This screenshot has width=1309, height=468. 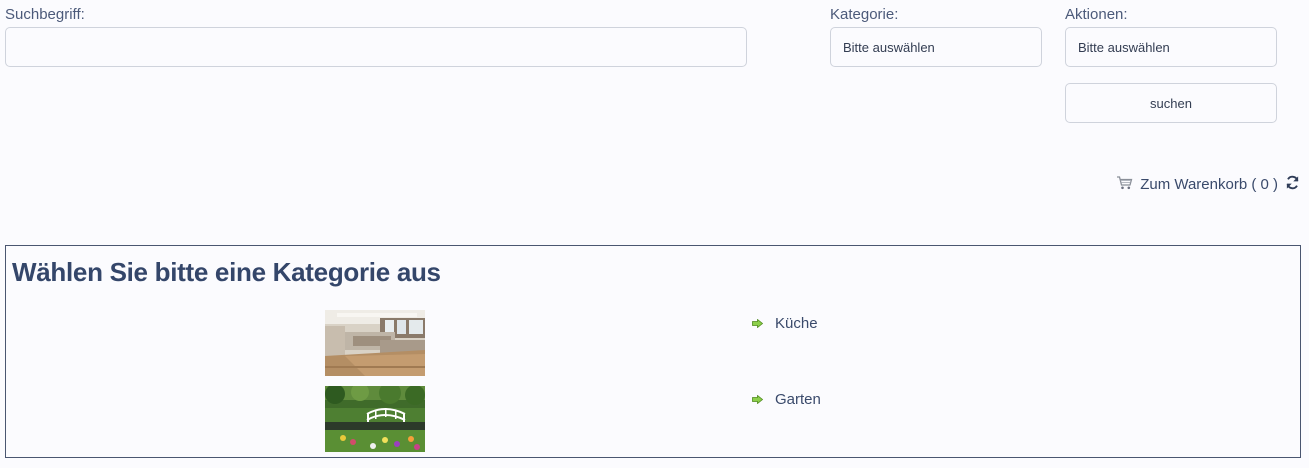 What do you see at coordinates (798, 399) in the screenshot?
I see `category-link-label: Garten` at bounding box center [798, 399].